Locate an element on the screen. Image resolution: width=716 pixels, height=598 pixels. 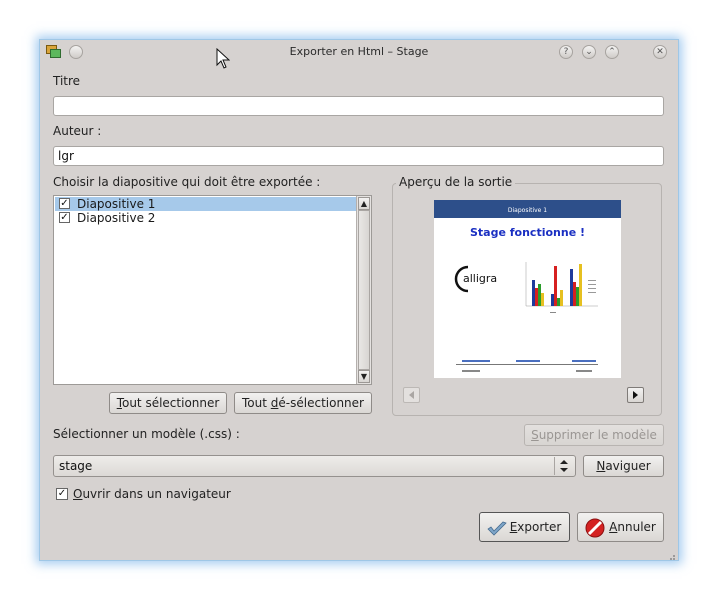
slide-1-label: Diapositive 1 is located at coordinates (116, 204).